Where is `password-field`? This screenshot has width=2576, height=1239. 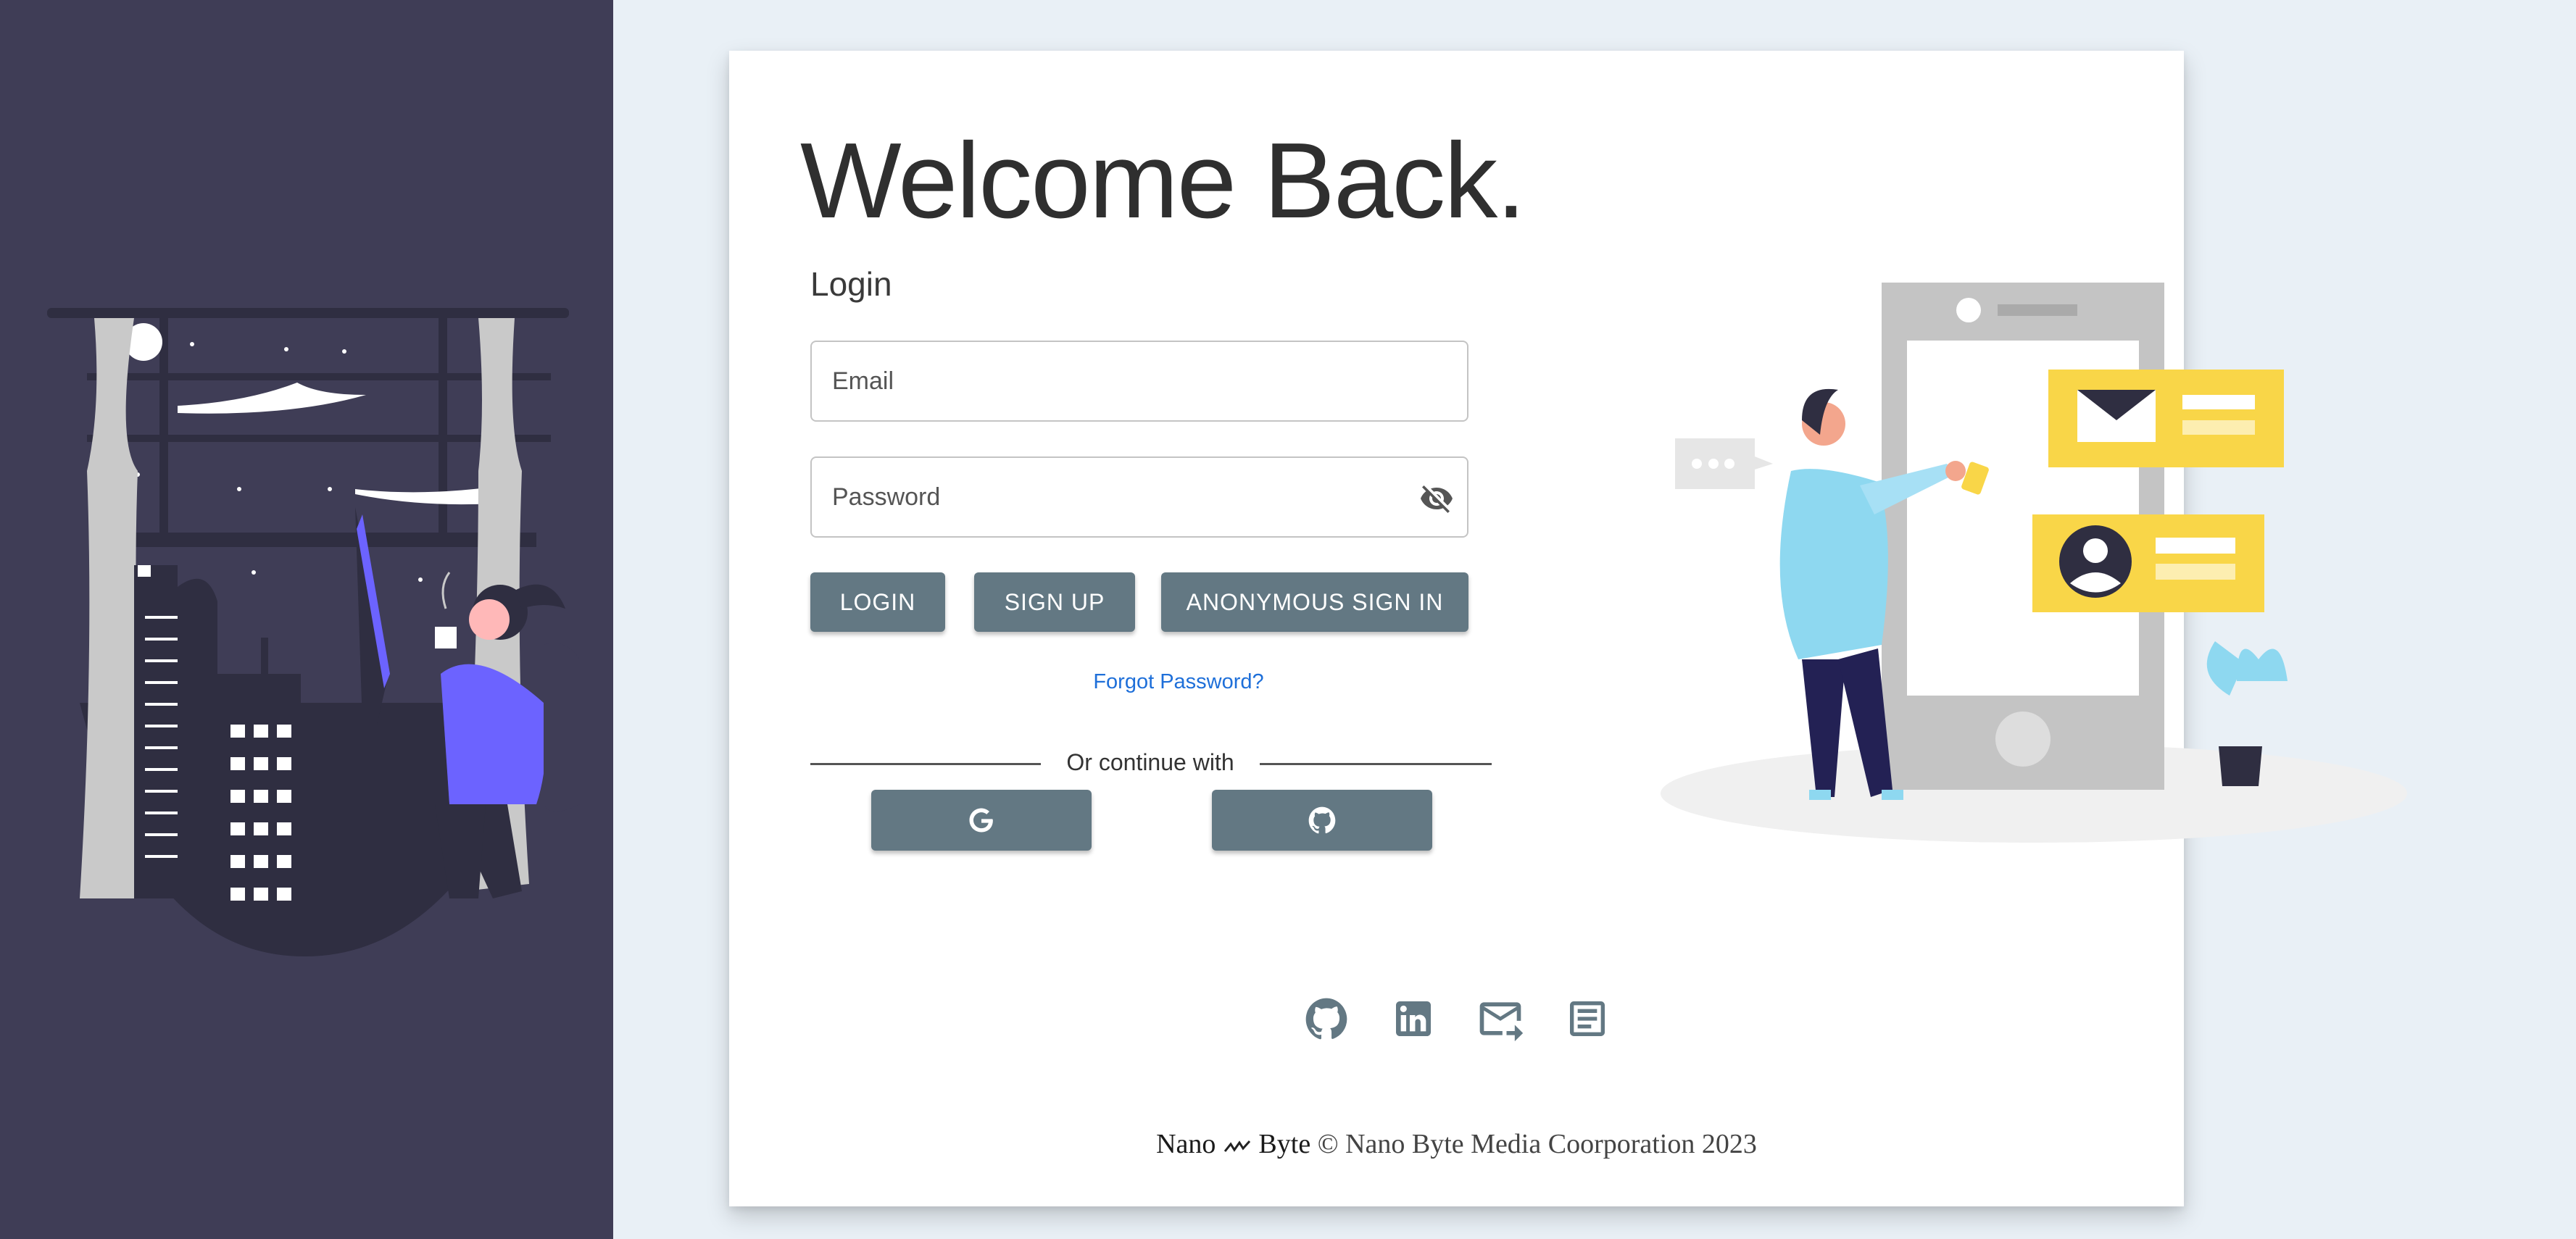 password-field is located at coordinates (1139, 497).